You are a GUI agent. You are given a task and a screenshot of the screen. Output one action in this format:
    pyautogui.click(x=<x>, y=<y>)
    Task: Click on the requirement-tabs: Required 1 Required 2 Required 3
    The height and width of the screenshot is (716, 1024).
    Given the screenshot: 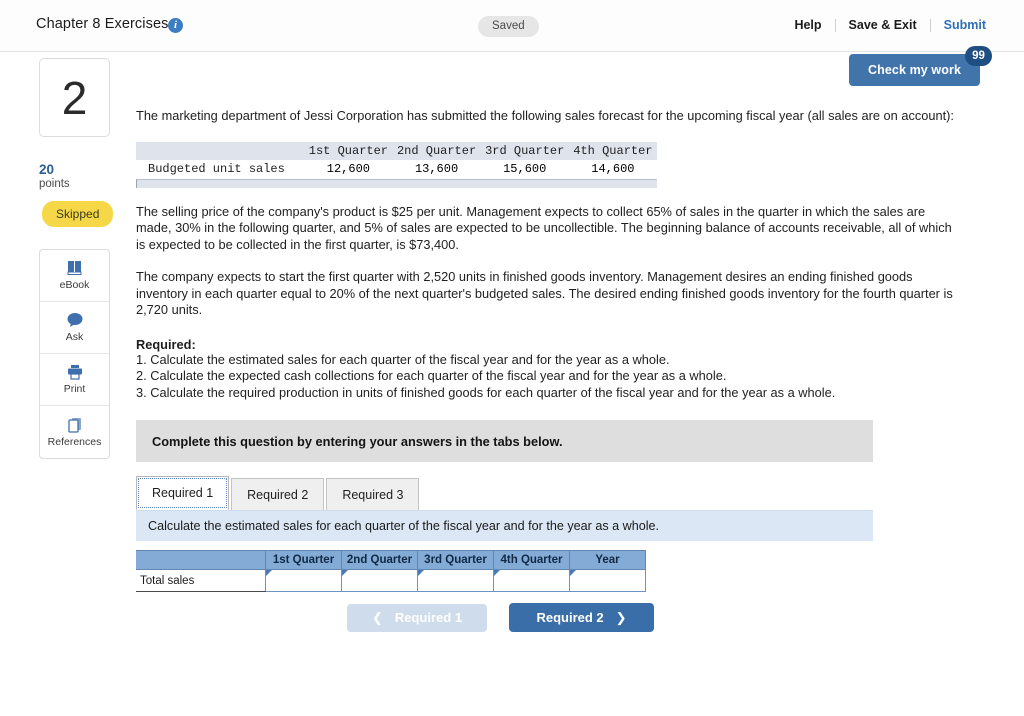 What is the action you would take?
    pyautogui.click(x=566, y=493)
    